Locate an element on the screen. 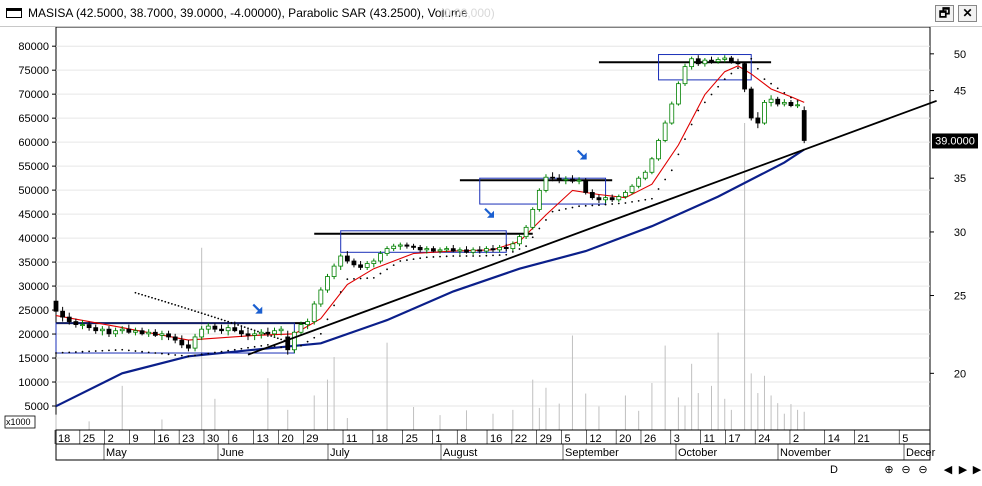  zoom-reset-button: ⊖ is located at coordinates (923, 470).